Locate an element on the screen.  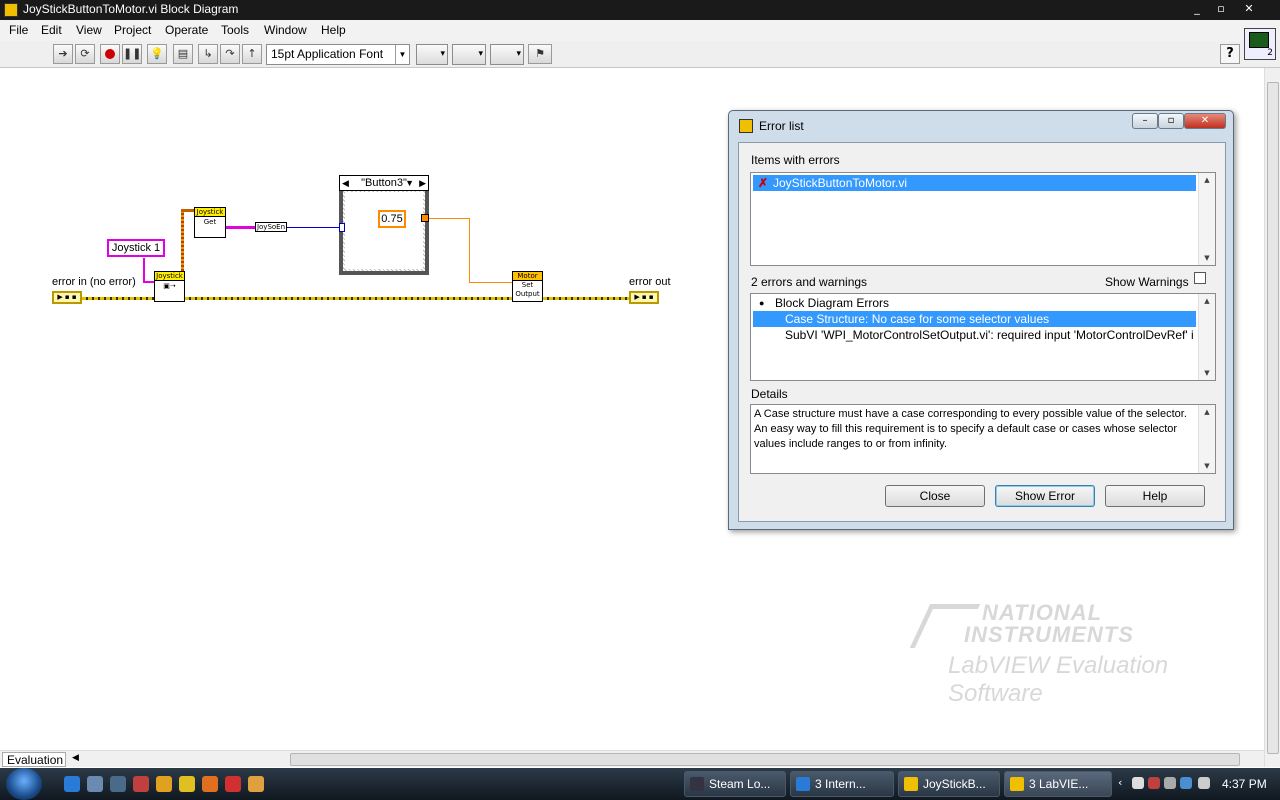
run-icon: ➔ is located at coordinates (63, 54).